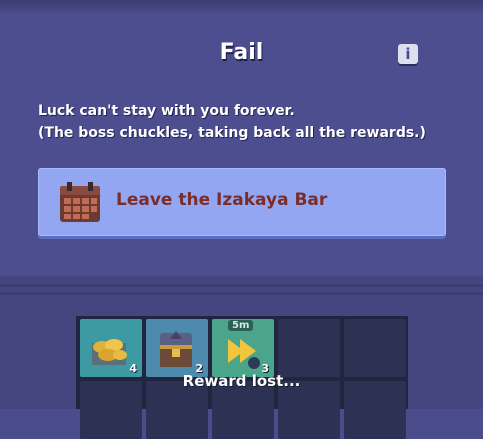 Image resolution: width=483 pixels, height=439 pixels. Describe the element at coordinates (166, 111) in the screenshot. I see `message-line-1: Luck can't stay with you forever.` at that location.